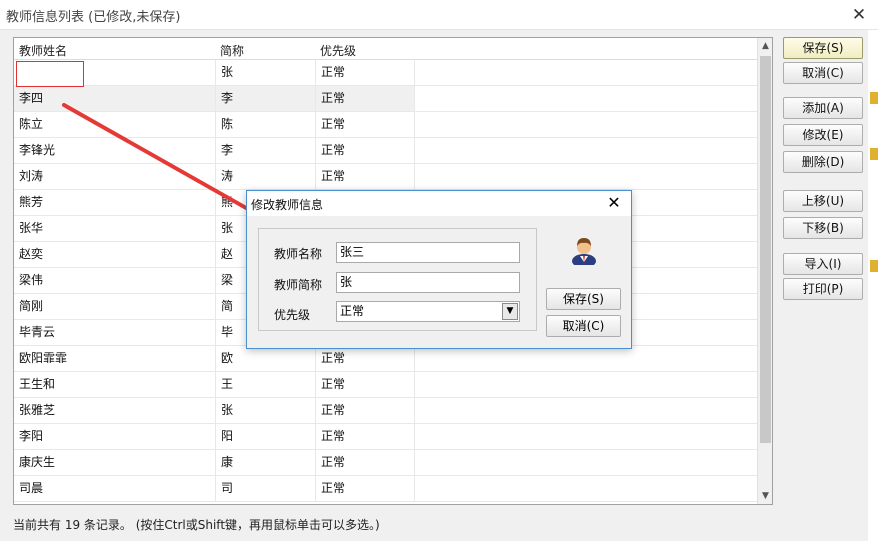  Describe the element at coordinates (114, 436) in the screenshot. I see `cell-name: 李阳` at that location.